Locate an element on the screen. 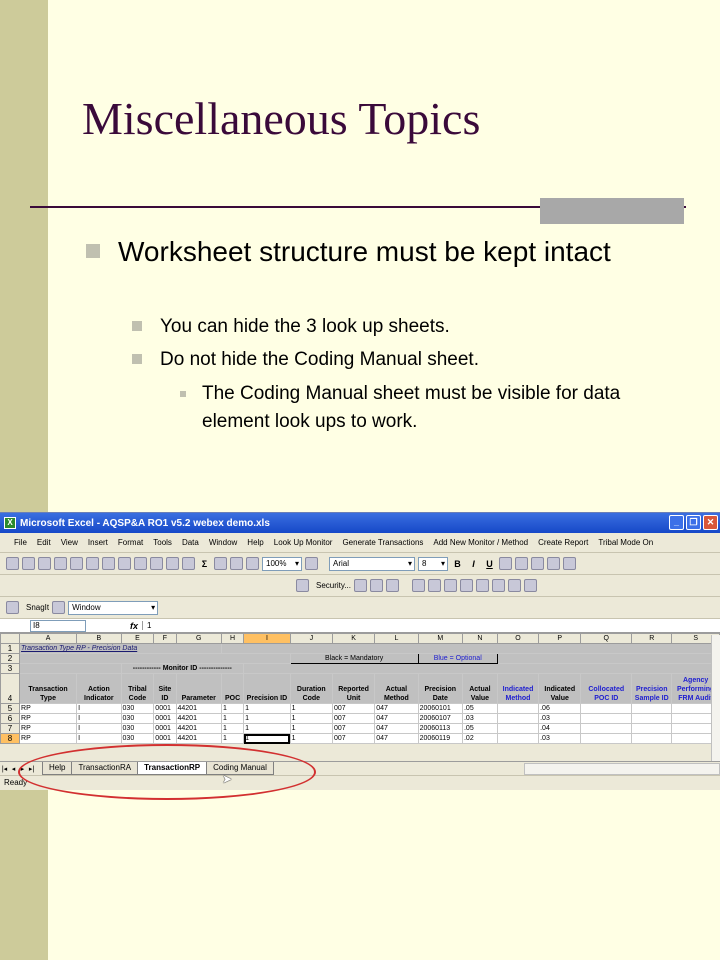 This screenshot has height=960, width=720. last-sheet-icon: ▸| is located at coordinates (31, 769).